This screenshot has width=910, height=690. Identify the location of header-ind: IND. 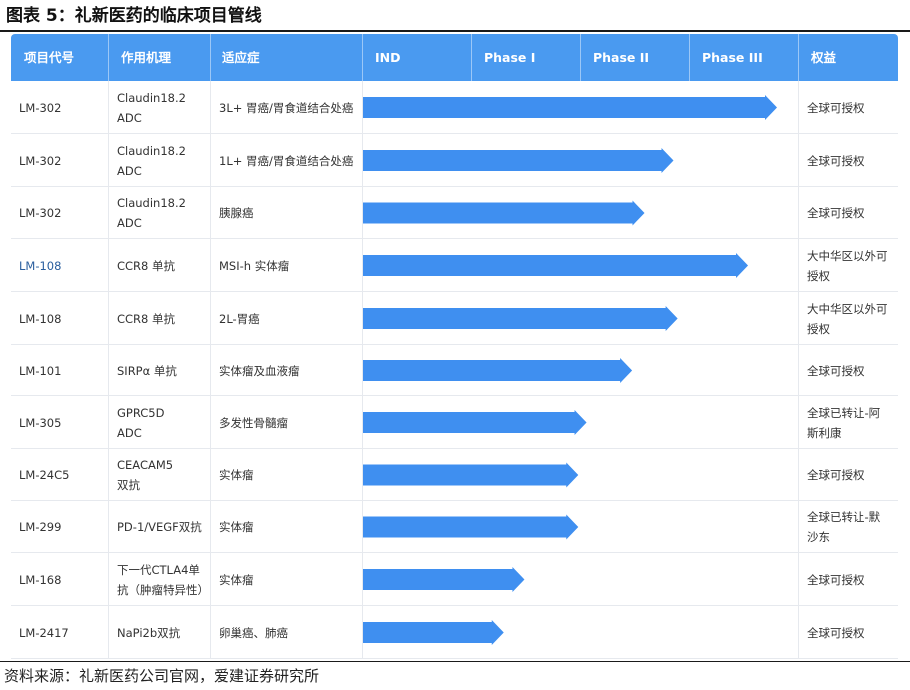
(388, 57).